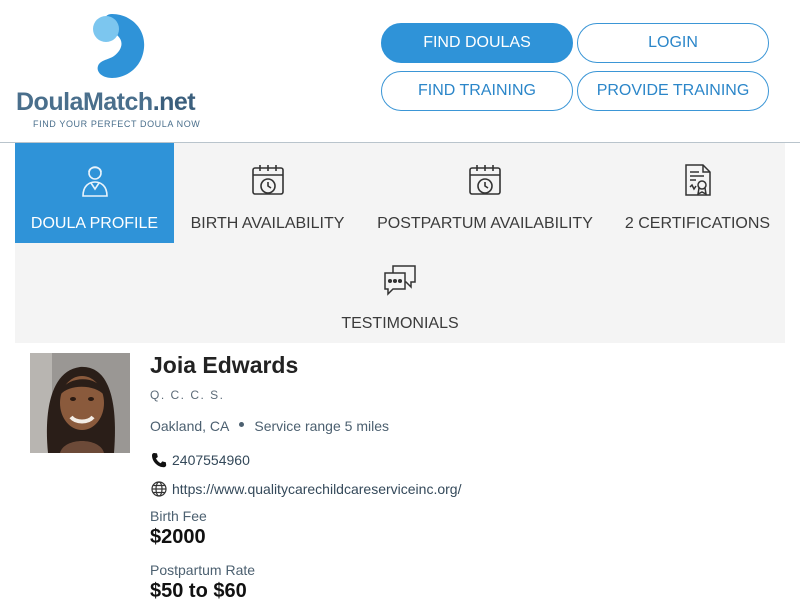 The height and width of the screenshot is (603, 800). What do you see at coordinates (485, 223) in the screenshot?
I see `tab-label: POSTPARTUM AVAILABILITY` at bounding box center [485, 223].